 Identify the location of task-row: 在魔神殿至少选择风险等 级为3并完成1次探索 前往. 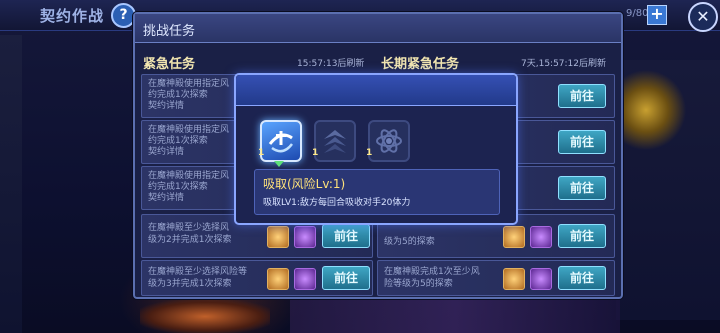
(257, 278).